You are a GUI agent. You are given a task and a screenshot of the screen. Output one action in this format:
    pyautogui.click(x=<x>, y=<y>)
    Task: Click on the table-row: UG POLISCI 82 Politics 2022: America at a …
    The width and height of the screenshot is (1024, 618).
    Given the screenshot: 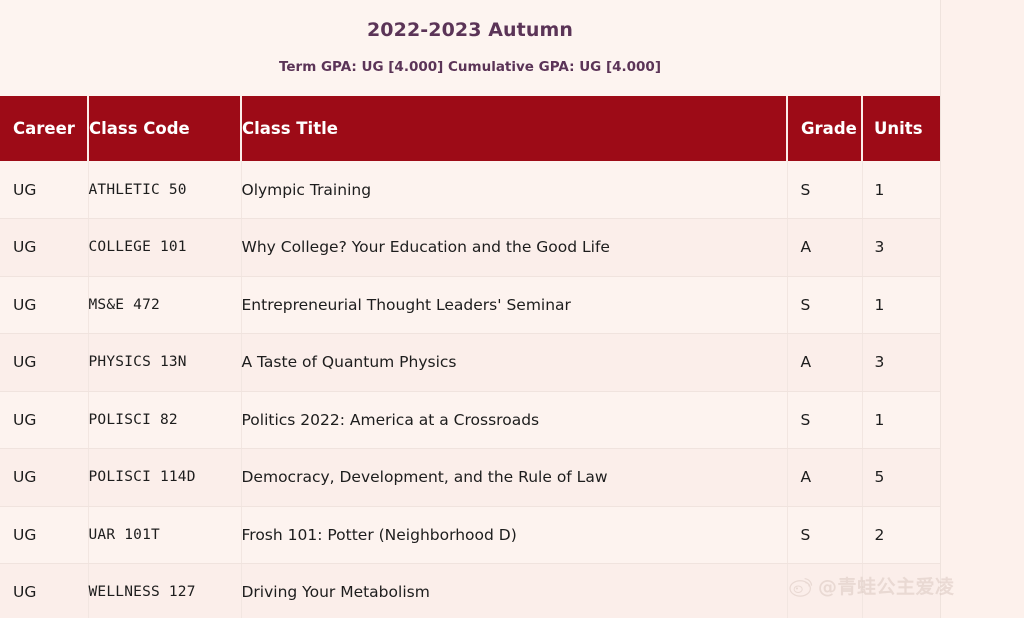 What is the action you would take?
    pyautogui.click(x=470, y=420)
    